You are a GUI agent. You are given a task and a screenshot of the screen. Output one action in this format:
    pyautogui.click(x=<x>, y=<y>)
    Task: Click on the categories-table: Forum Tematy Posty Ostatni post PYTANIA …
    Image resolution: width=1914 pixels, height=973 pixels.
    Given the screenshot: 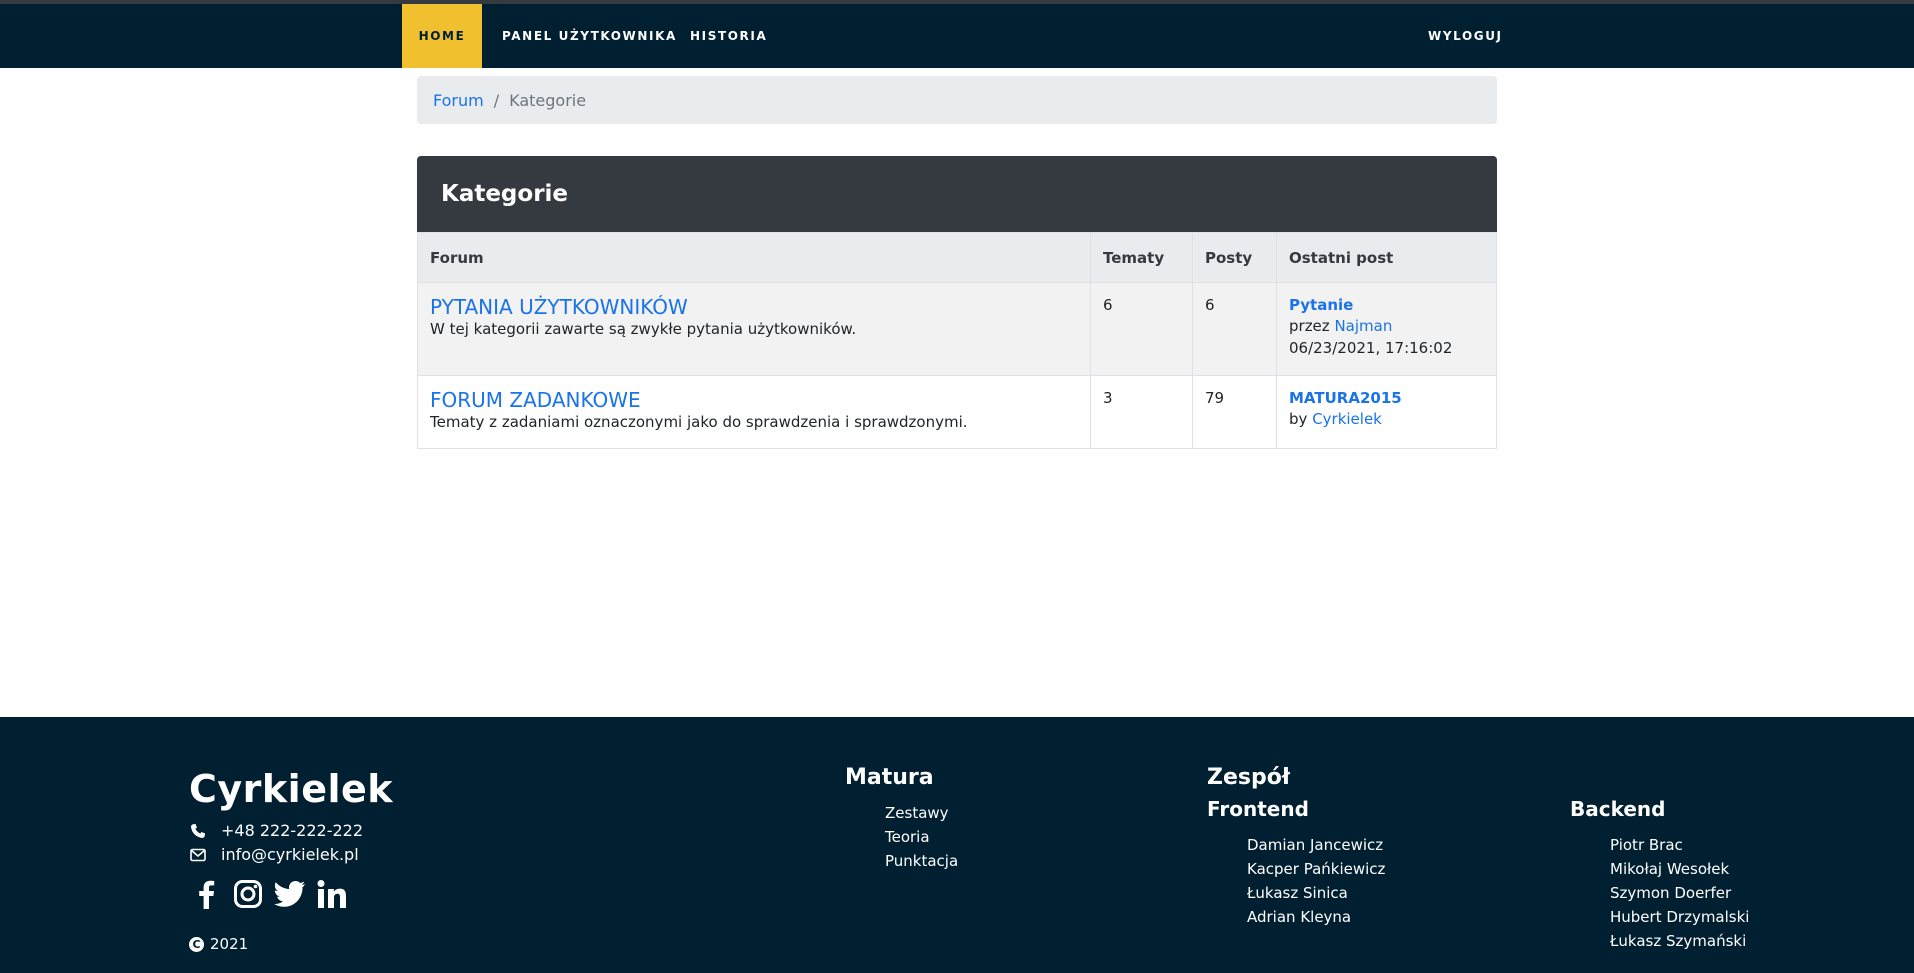 What is the action you would take?
    pyautogui.click(x=957, y=340)
    